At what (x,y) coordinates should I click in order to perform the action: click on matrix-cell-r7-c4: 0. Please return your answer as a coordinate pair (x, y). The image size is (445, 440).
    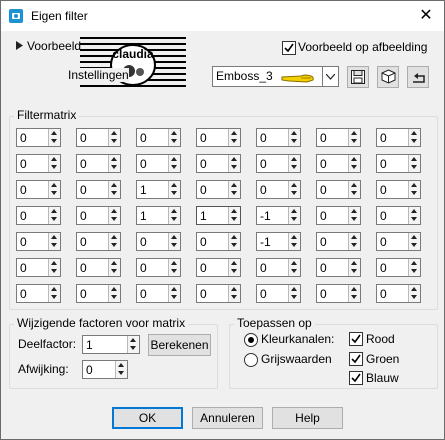
    Looking at the image, I should click on (218, 293).